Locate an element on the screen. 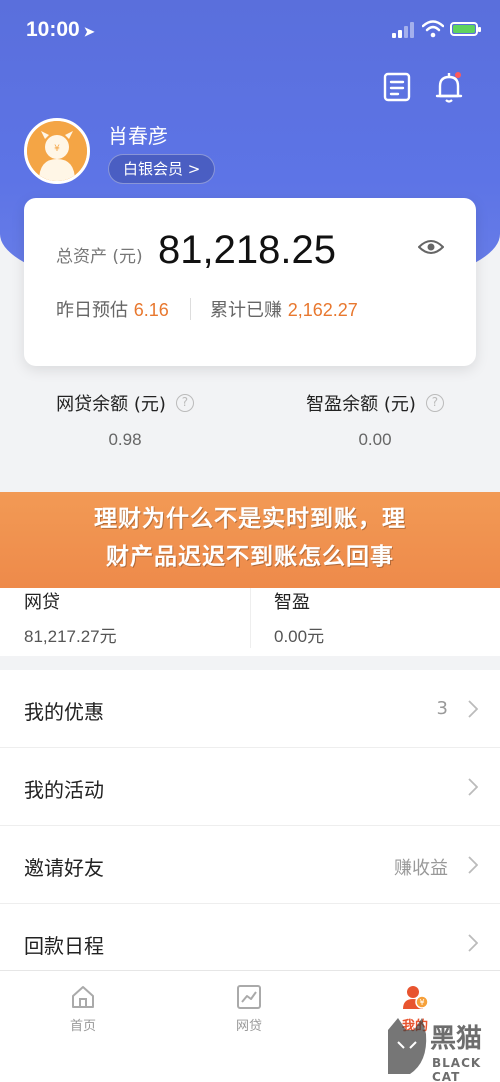 This screenshot has height=1082, width=500. total-earned-value: 2,162.27 is located at coordinates (322, 310).